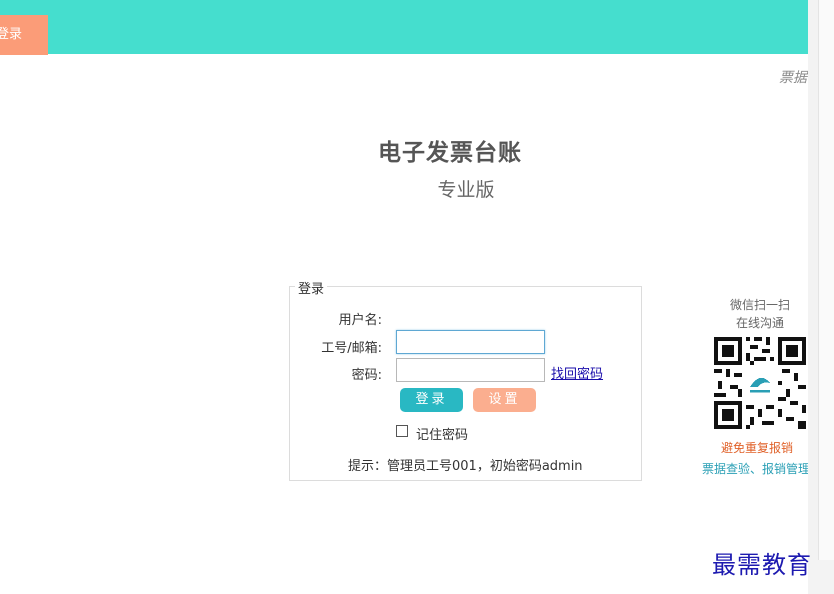 The width and height of the screenshot is (834, 594). Describe the element at coordinates (793, 78) in the screenshot. I see `top-right-label: 票据` at that location.